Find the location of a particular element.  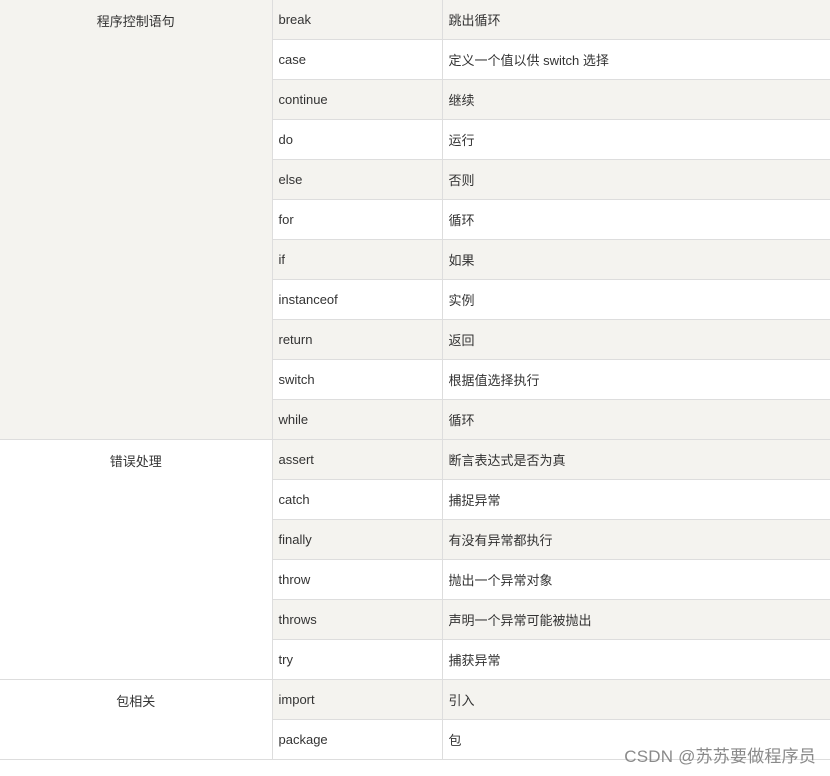

keyword-cell: else is located at coordinates (357, 179).